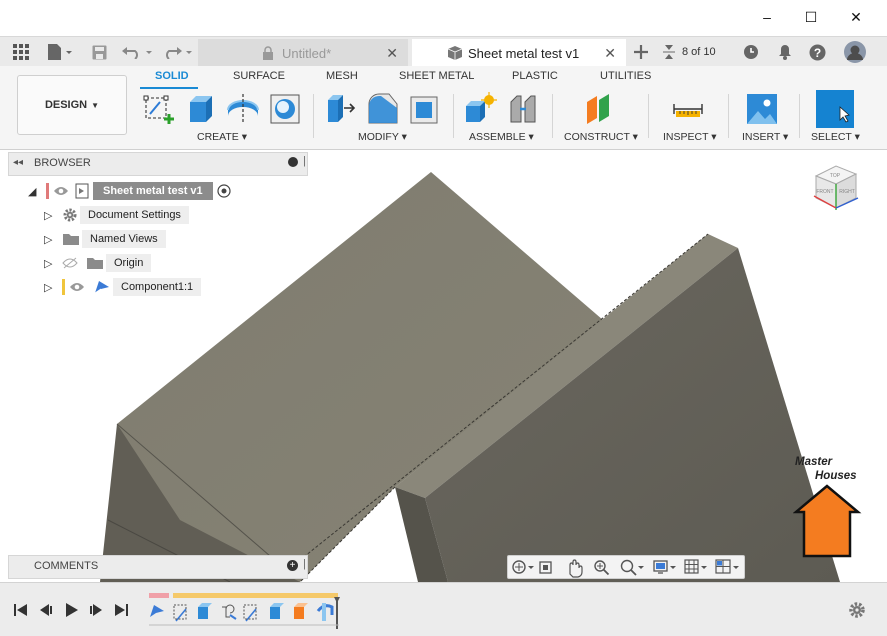  I want to click on maximize-button: ☐, so click(811, 17).